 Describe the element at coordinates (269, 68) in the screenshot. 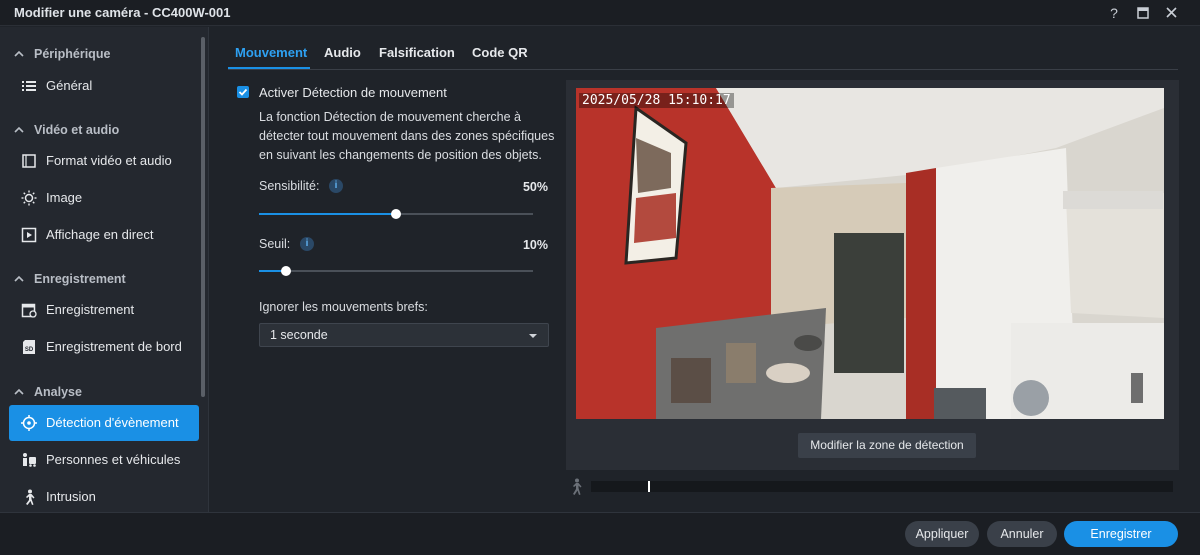

I see `active-tab-indicator` at that location.